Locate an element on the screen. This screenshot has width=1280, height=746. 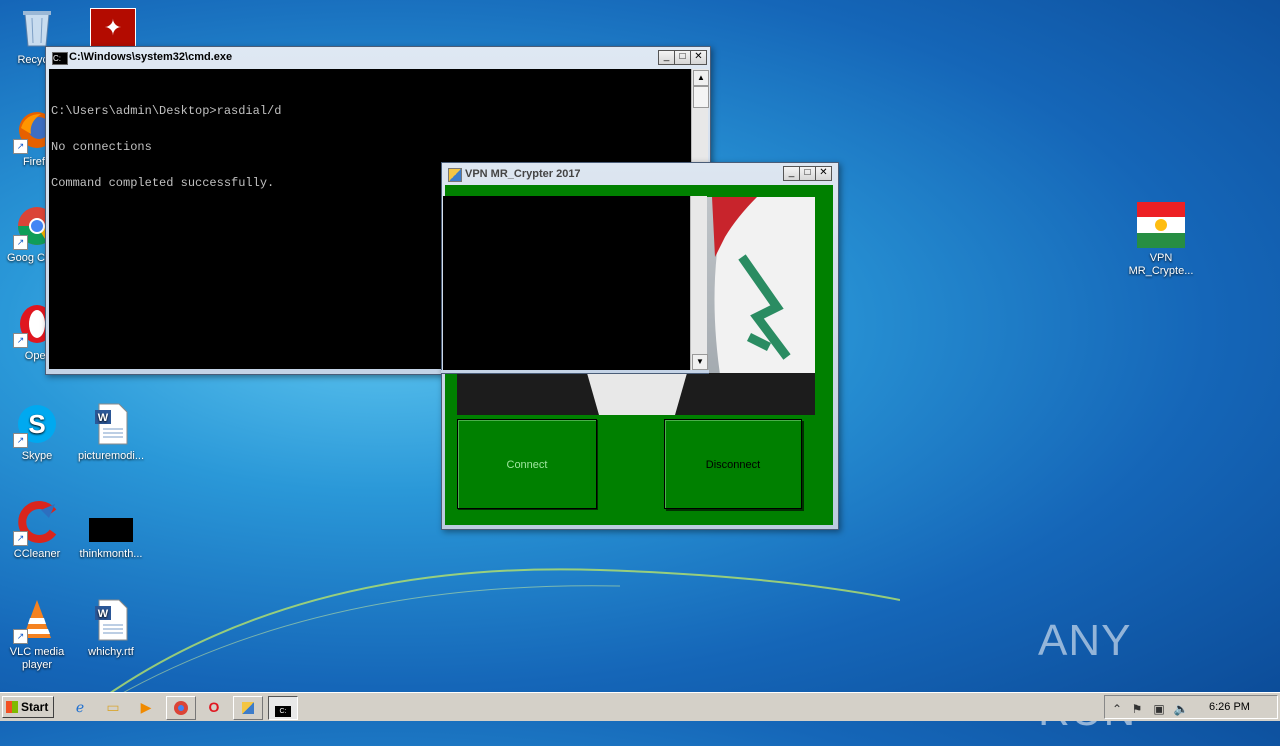
svg-text: S is located at coordinates (36, 424).